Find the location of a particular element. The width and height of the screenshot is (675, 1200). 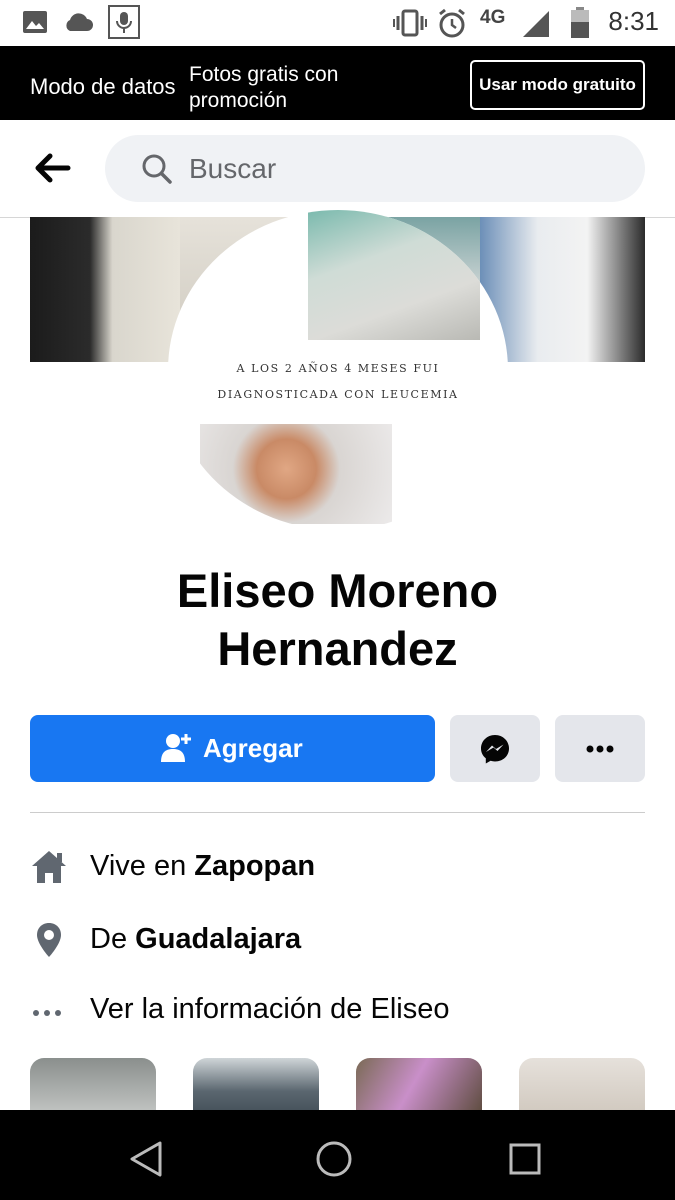

image-caption-line1: A LOS 2 AÑOS 4 MESES FUI is located at coordinates (338, 368).